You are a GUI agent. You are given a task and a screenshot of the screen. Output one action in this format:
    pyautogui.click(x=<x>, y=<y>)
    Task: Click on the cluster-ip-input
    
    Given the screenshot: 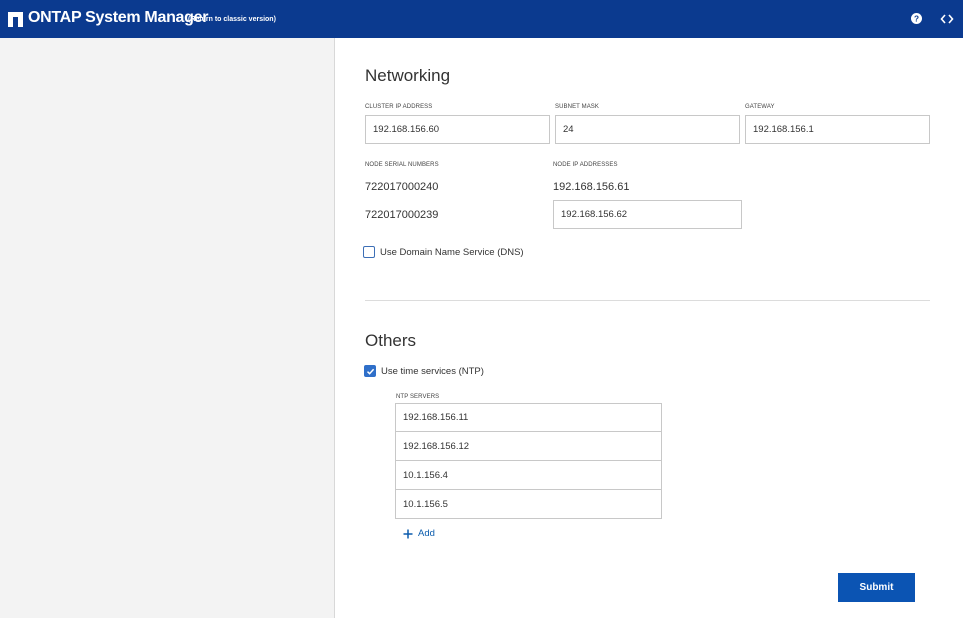 What is the action you would take?
    pyautogui.click(x=457, y=129)
    